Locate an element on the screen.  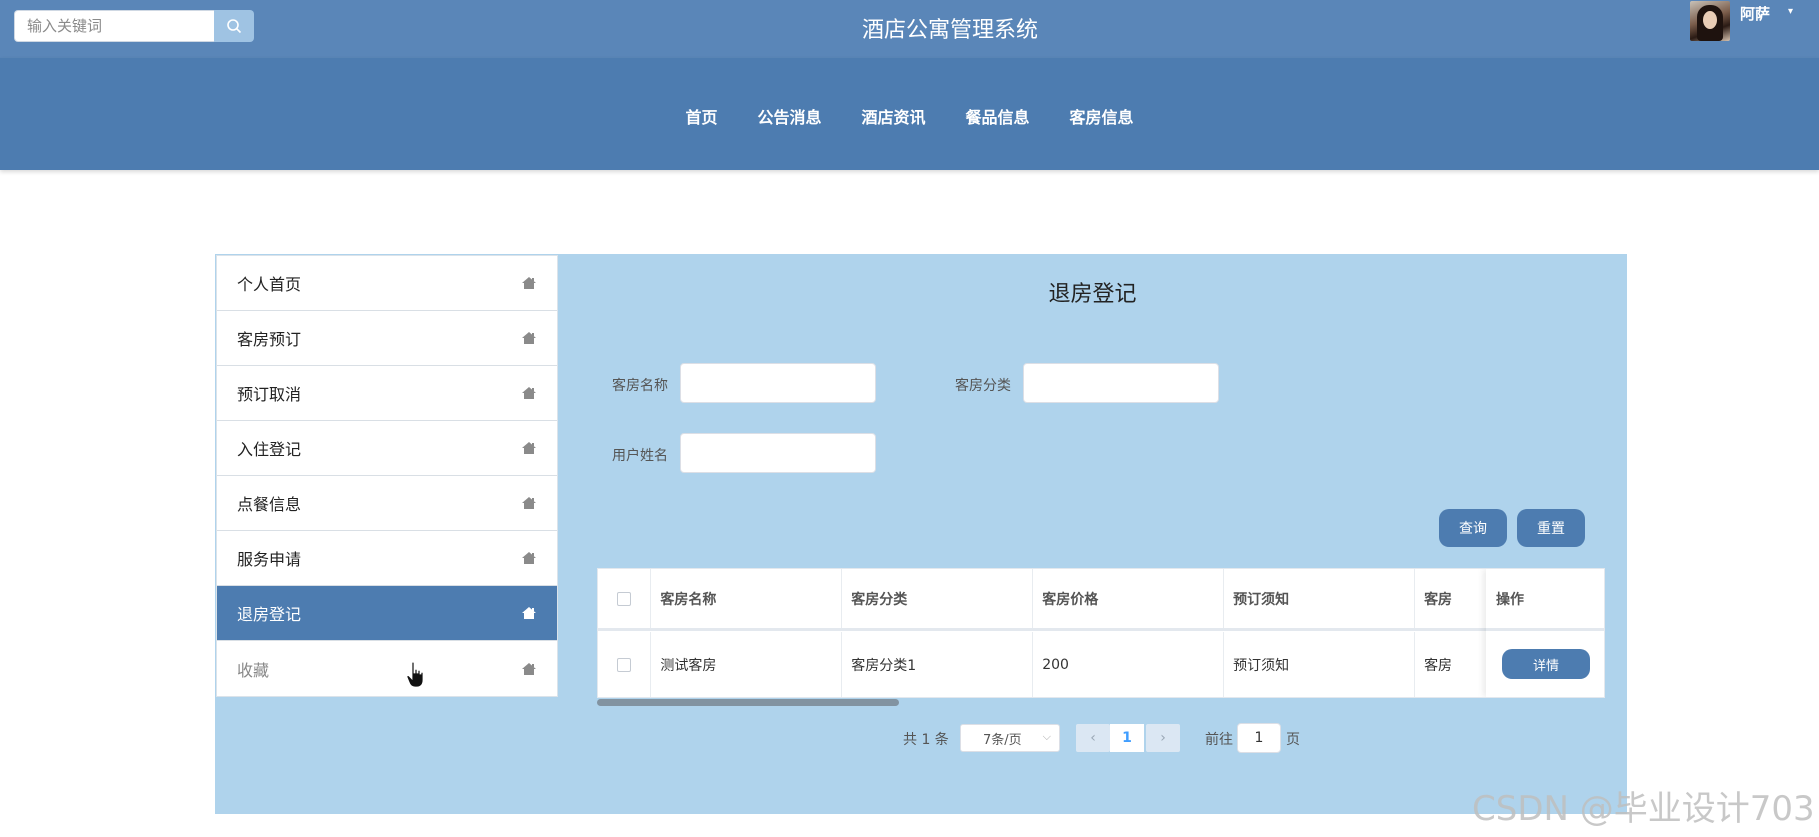
sidebar-item-label: 点餐信息 is located at coordinates (269, 504).